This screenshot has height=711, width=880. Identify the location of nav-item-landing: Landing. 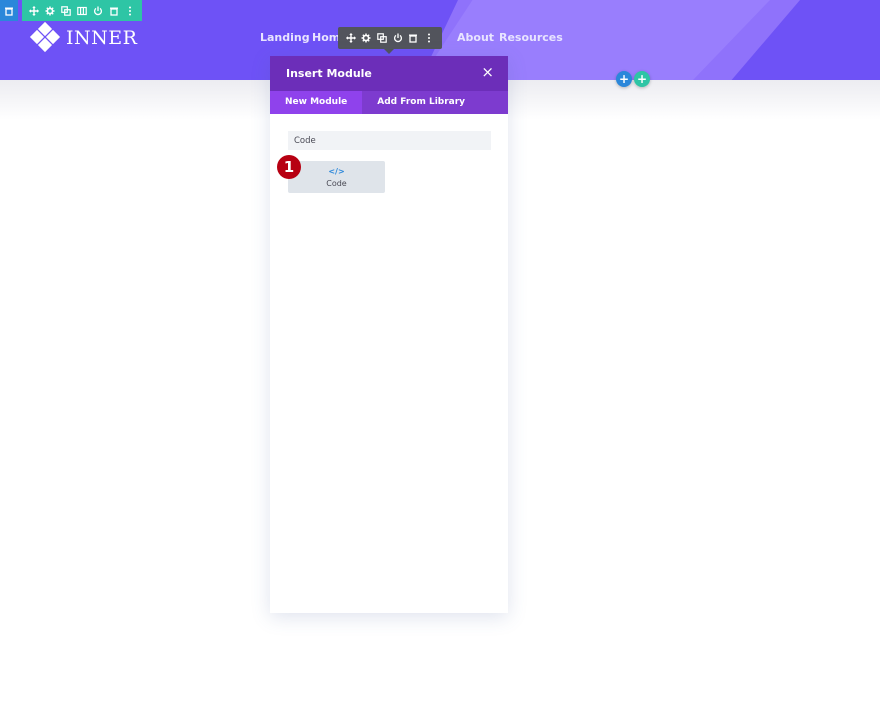
(285, 37).